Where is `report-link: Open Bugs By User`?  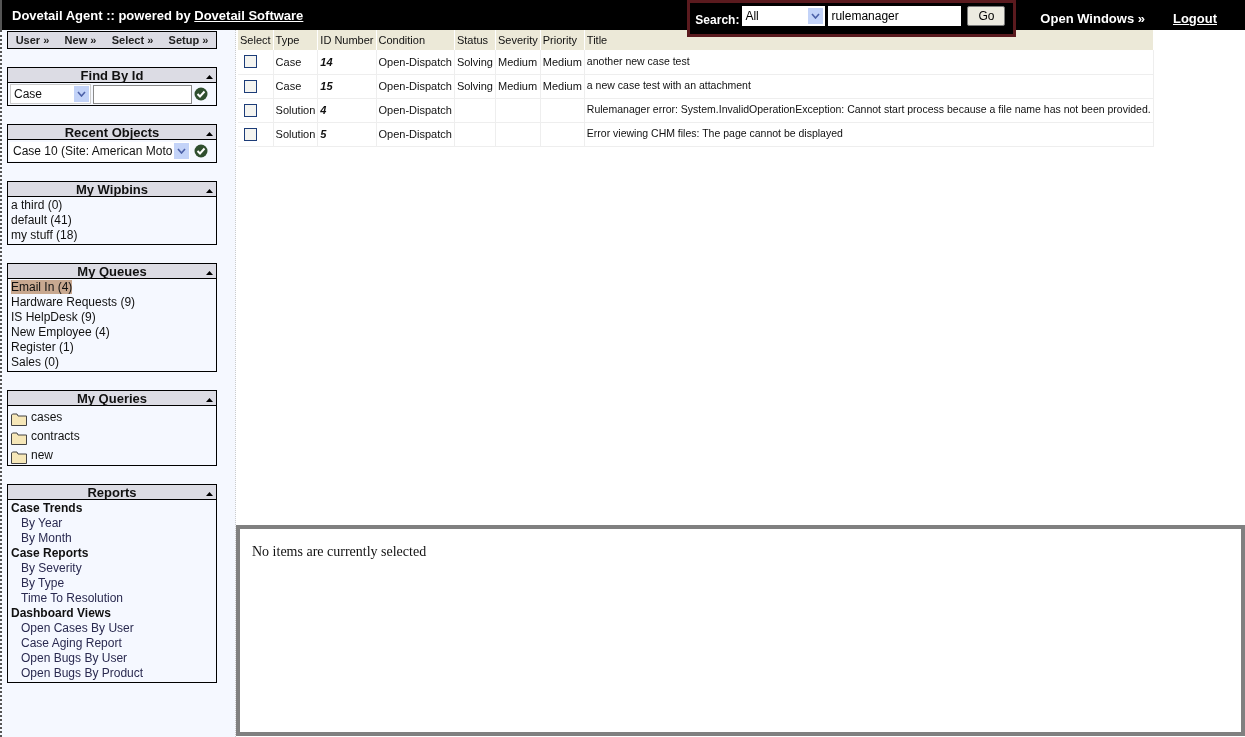 report-link: Open Bugs By User is located at coordinates (74, 658).